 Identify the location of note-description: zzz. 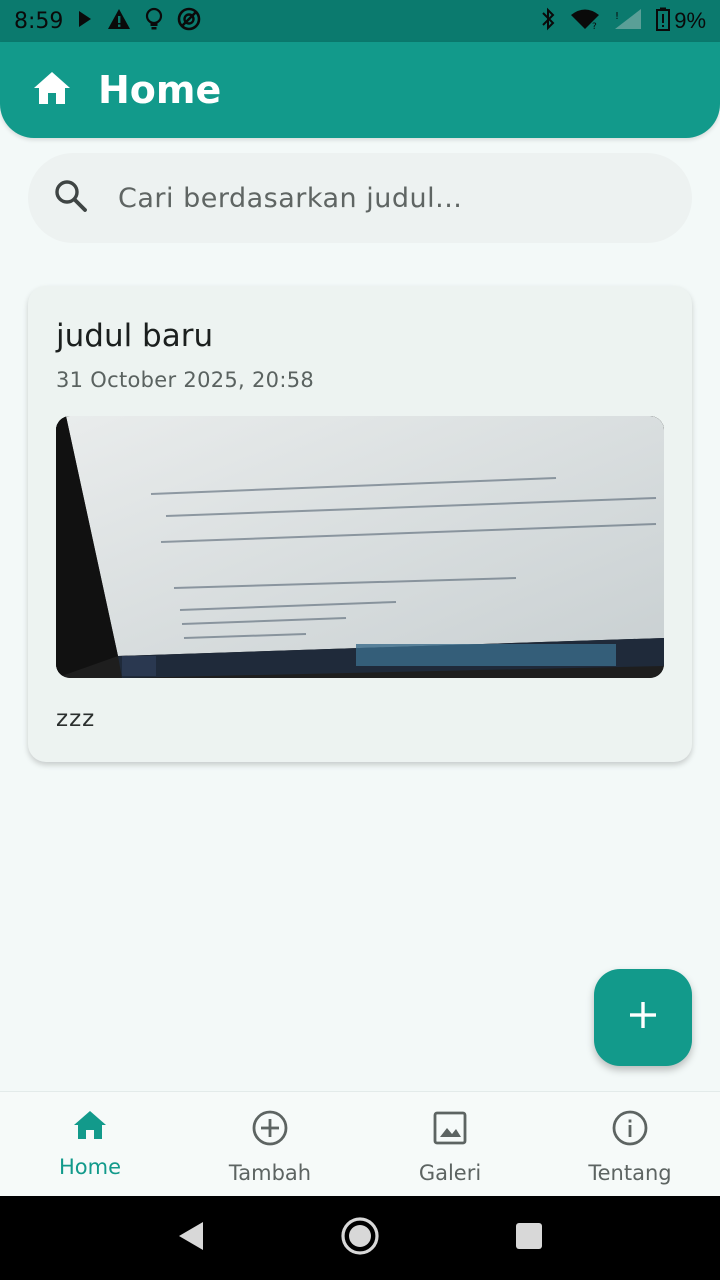
(76, 719).